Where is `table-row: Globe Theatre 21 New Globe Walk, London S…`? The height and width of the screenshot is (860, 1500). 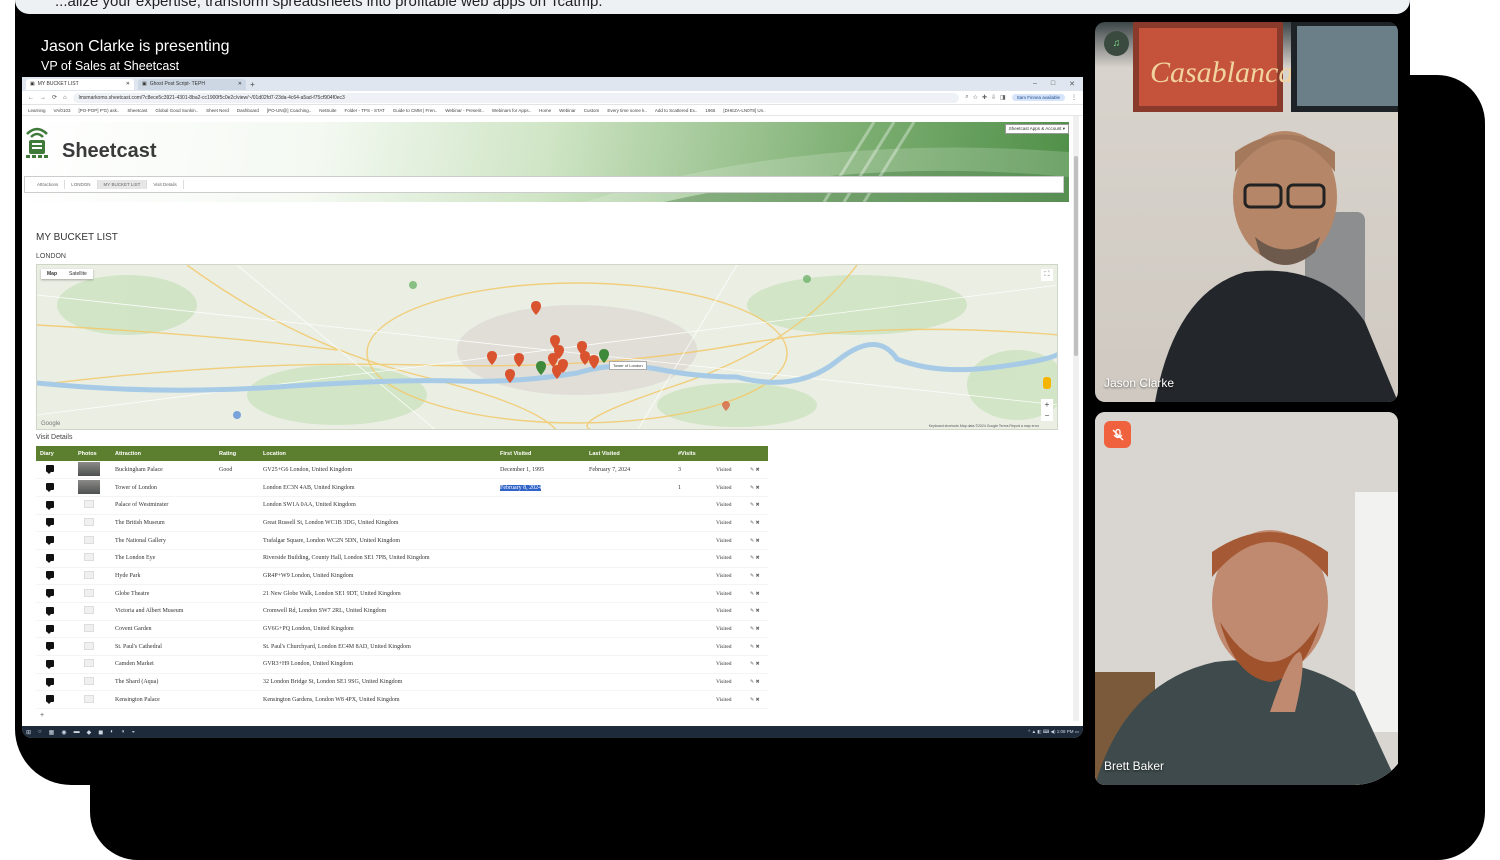
table-row: Globe Theatre 21 New Globe Walk, London S… is located at coordinates (402, 593).